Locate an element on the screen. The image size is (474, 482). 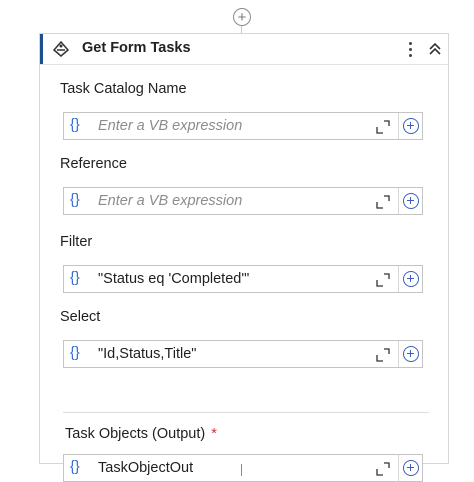
field-label-task-objects-output: Task Objects (Output) * is located at coordinates (141, 434).